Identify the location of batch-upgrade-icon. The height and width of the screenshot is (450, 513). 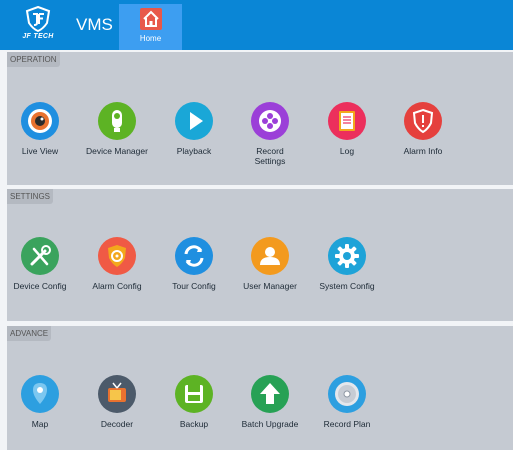
(270, 394).